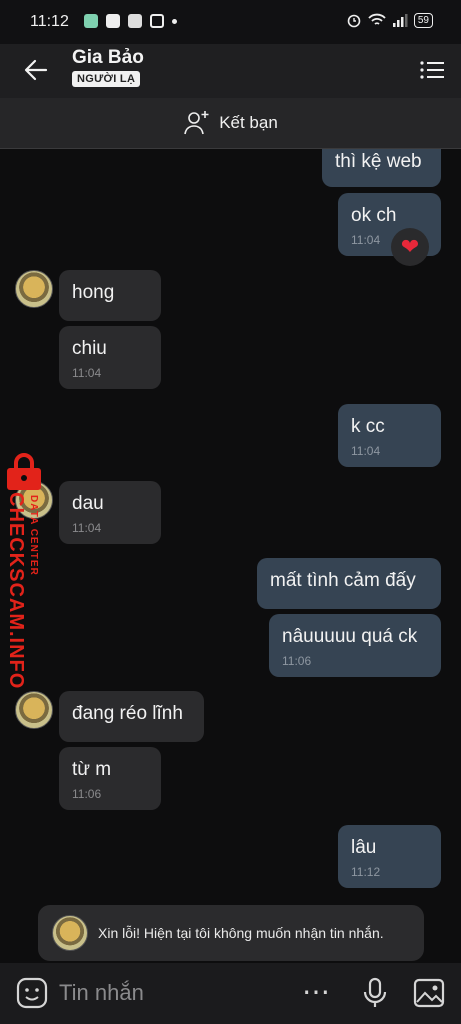 Image resolution: width=461 pixels, height=1024 pixels. What do you see at coordinates (350, 636) in the screenshot?
I see `message-text: nâuuuuu quá ck` at bounding box center [350, 636].